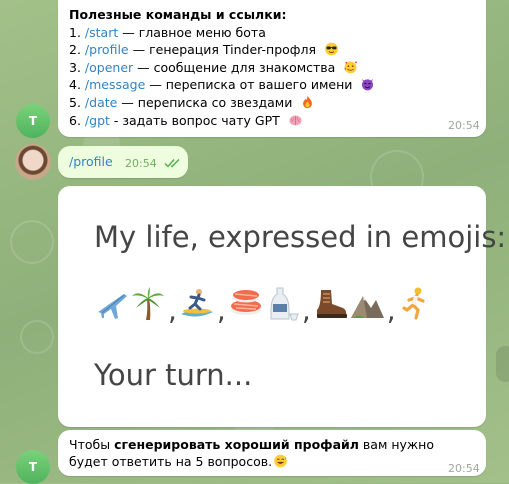 Image resolution: width=509 pixels, height=484 pixels. What do you see at coordinates (205, 102) in the screenshot?
I see `command-description: — переписка со звездами` at bounding box center [205, 102].